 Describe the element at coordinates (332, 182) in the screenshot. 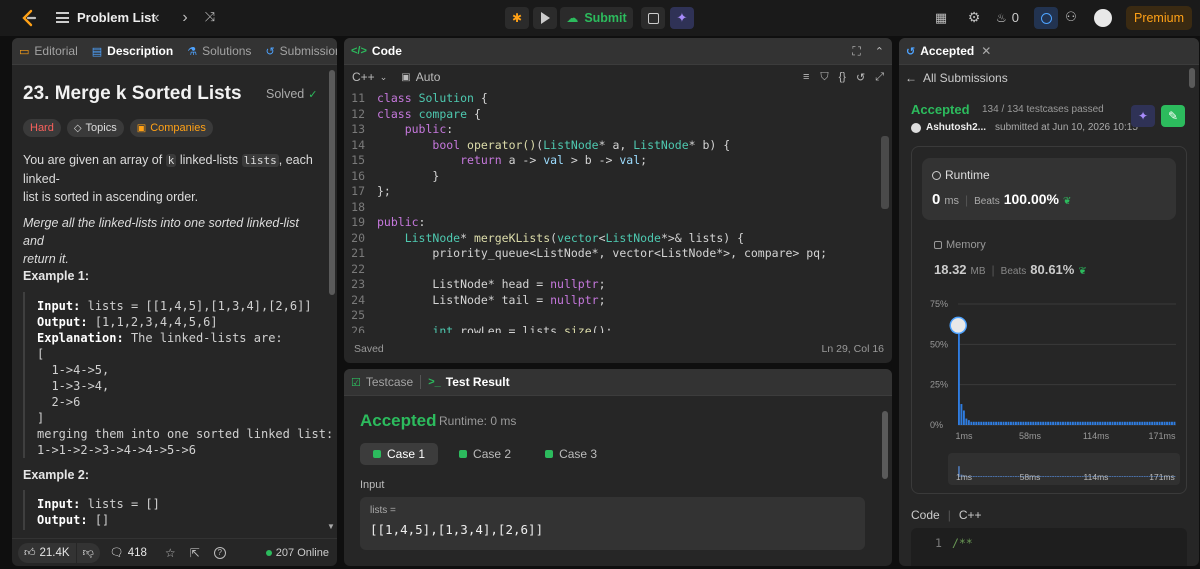

I see `description-scrollbar` at that location.